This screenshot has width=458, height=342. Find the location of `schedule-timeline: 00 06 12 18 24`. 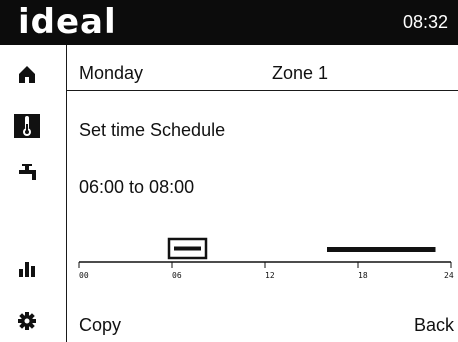

schedule-timeline: 00 06 12 18 24 is located at coordinates (262, 262).